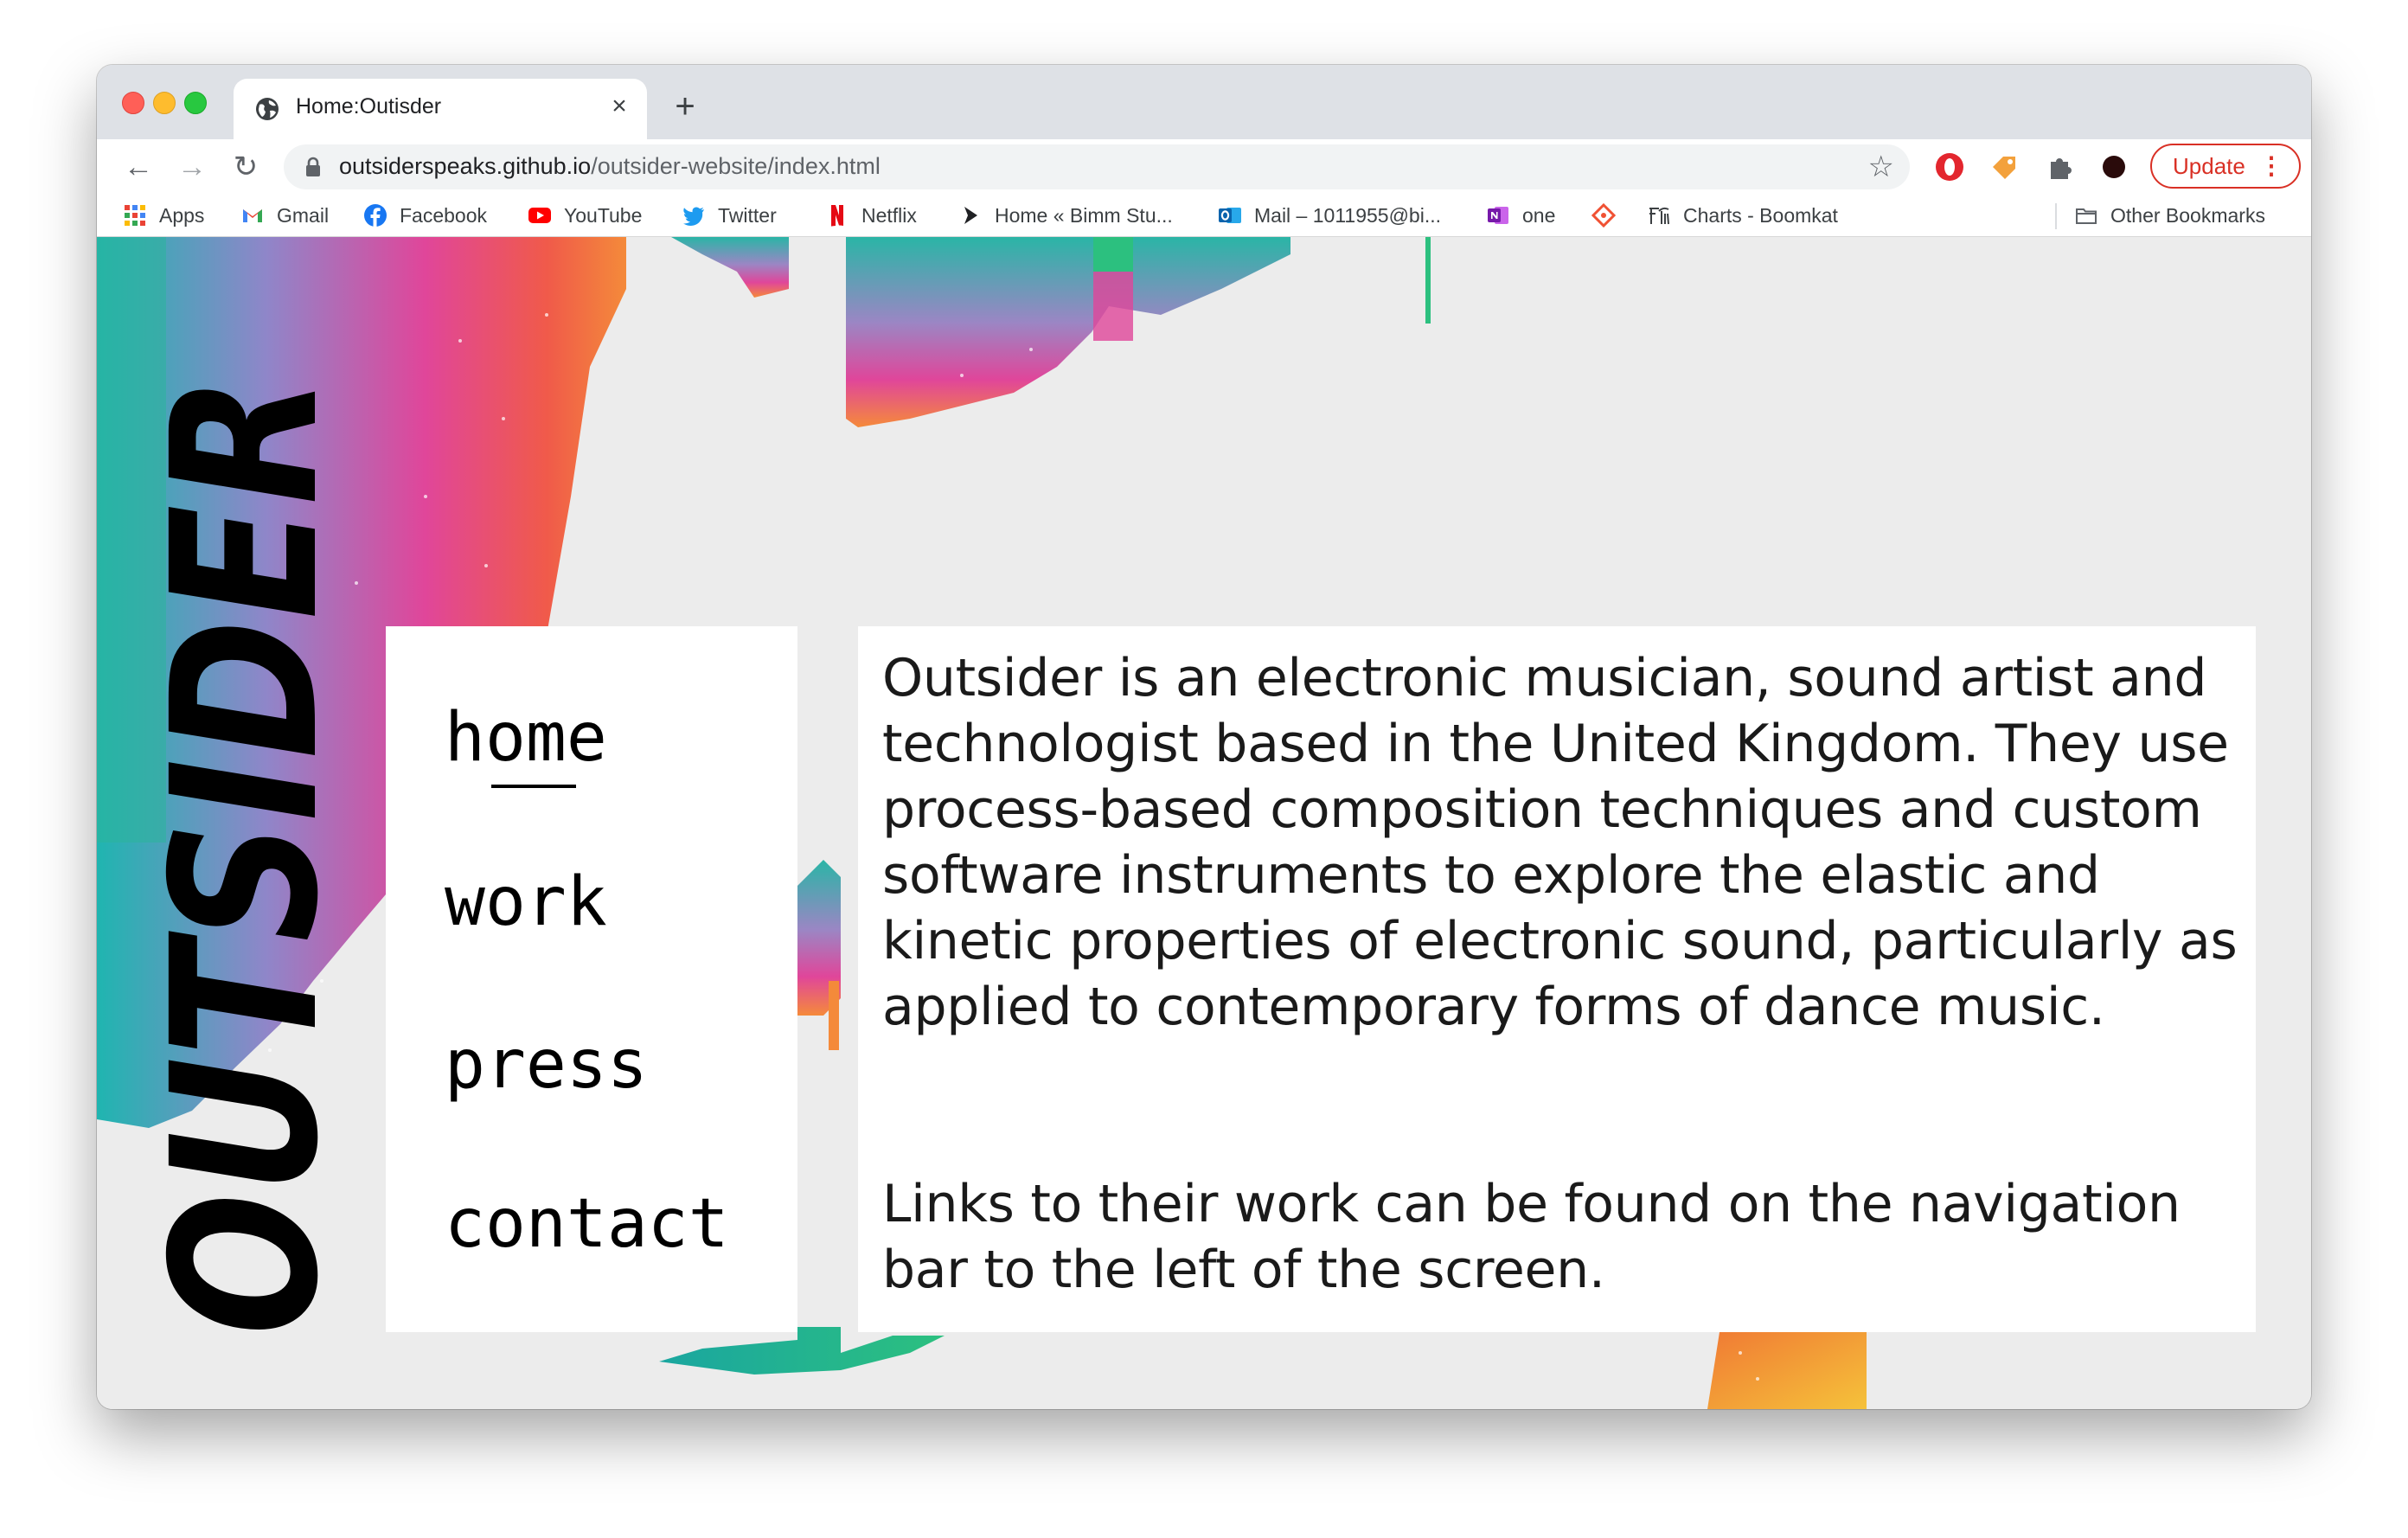  I want to click on close-tab-icon: ×, so click(619, 107).